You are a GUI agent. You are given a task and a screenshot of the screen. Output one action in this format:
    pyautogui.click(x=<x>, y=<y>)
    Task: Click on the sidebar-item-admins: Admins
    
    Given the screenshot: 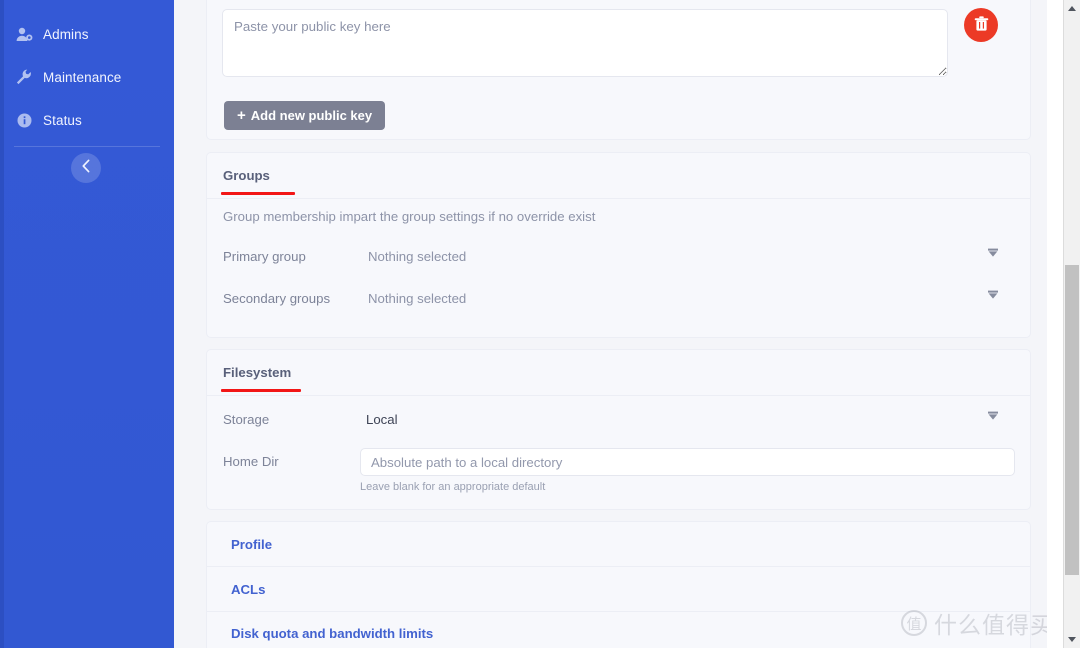 What is the action you would take?
    pyautogui.click(x=87, y=34)
    